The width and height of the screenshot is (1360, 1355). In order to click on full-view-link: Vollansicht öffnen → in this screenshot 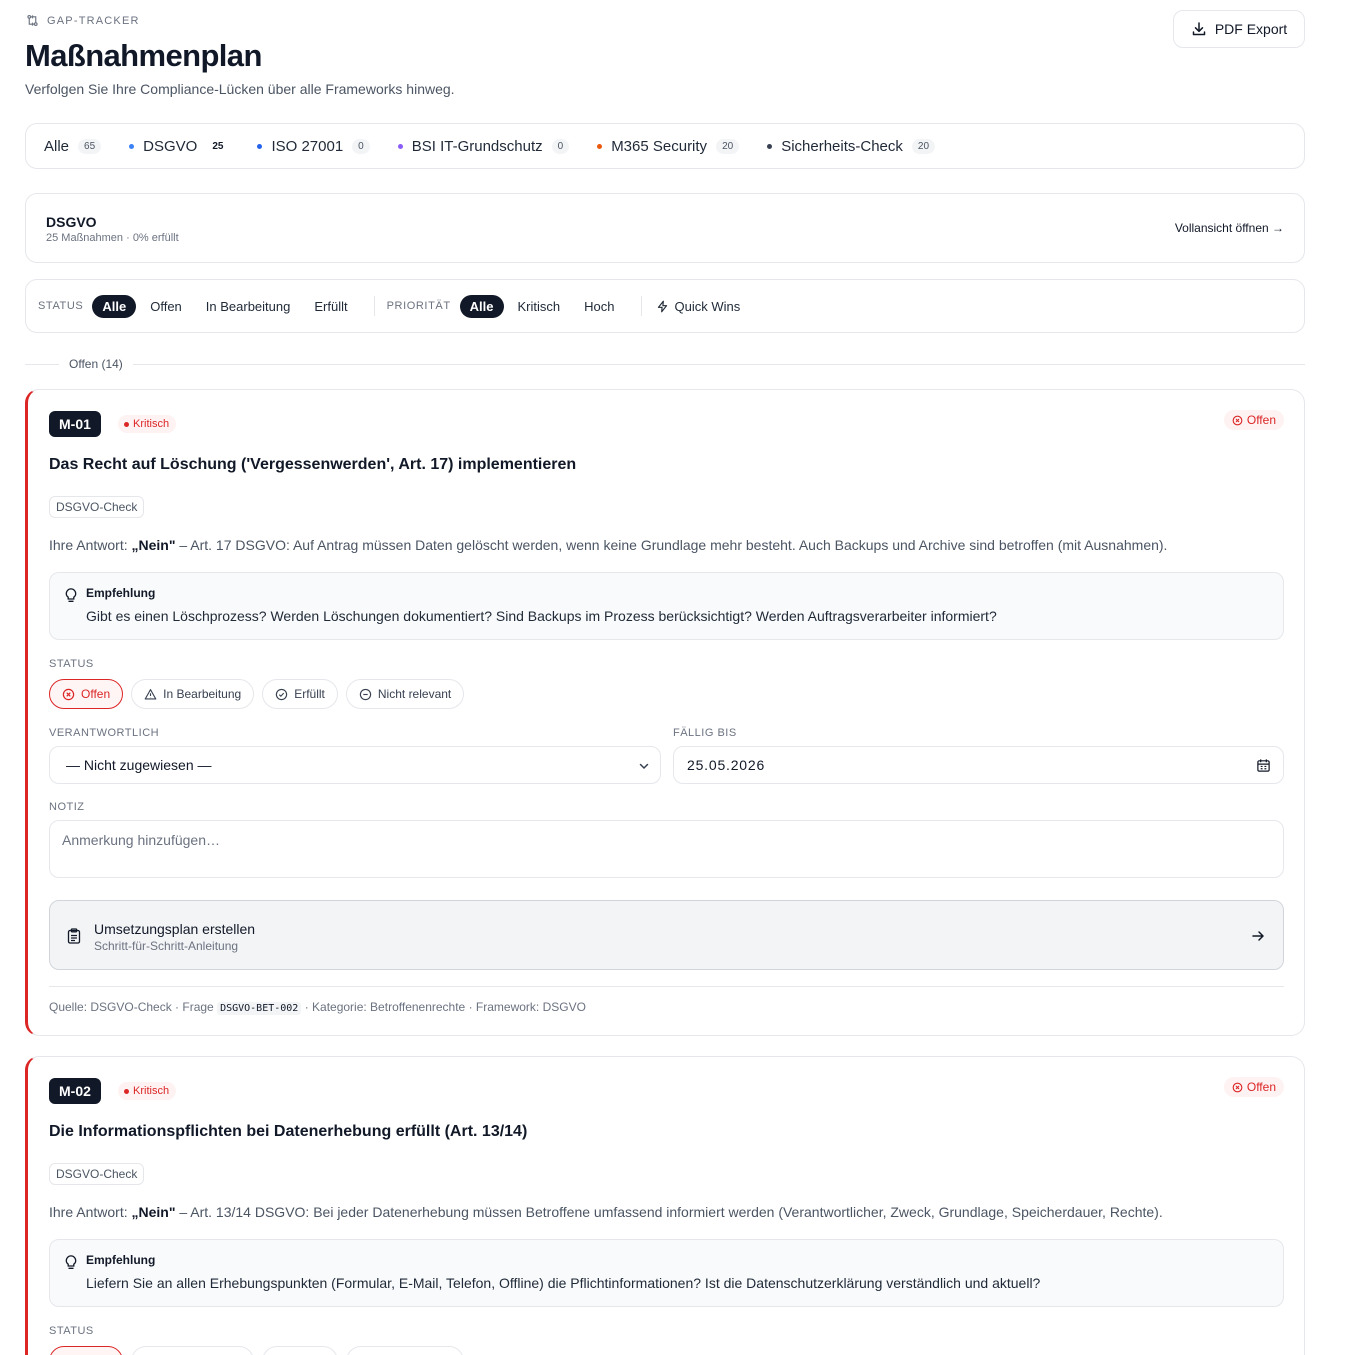, I will do `click(1229, 228)`.